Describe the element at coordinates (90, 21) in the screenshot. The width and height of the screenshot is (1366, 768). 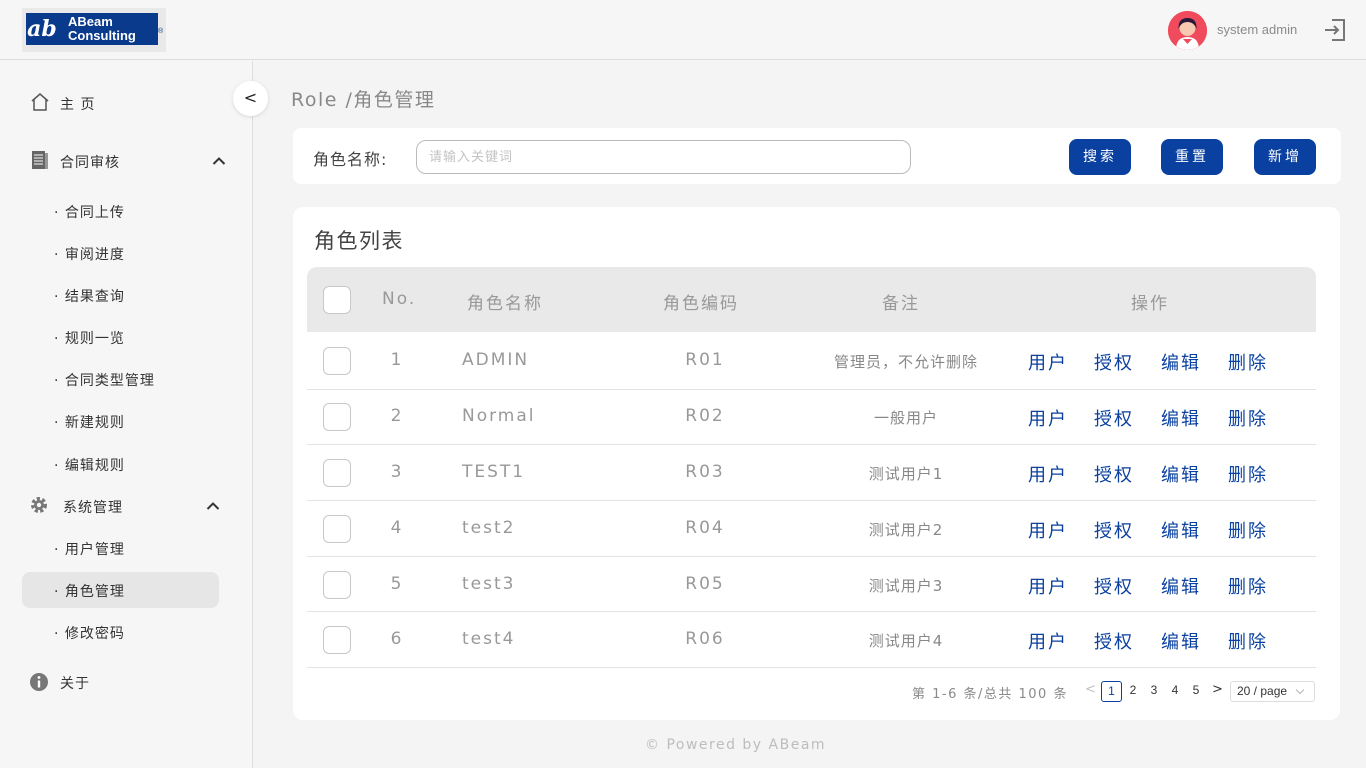
I see `logo-line1: ABeam` at that location.